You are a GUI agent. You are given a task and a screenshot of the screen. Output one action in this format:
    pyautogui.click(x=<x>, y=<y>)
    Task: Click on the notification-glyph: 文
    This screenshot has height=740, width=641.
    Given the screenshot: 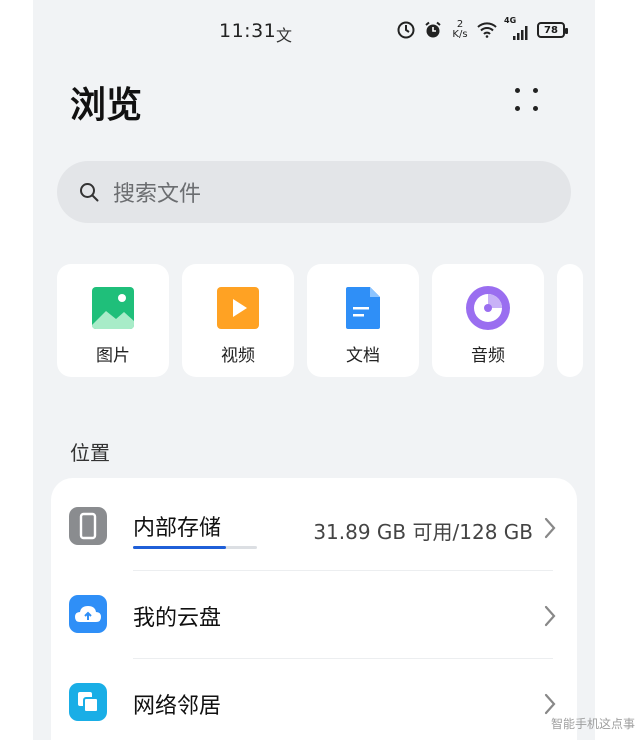 What is the action you would take?
    pyautogui.click(x=284, y=35)
    